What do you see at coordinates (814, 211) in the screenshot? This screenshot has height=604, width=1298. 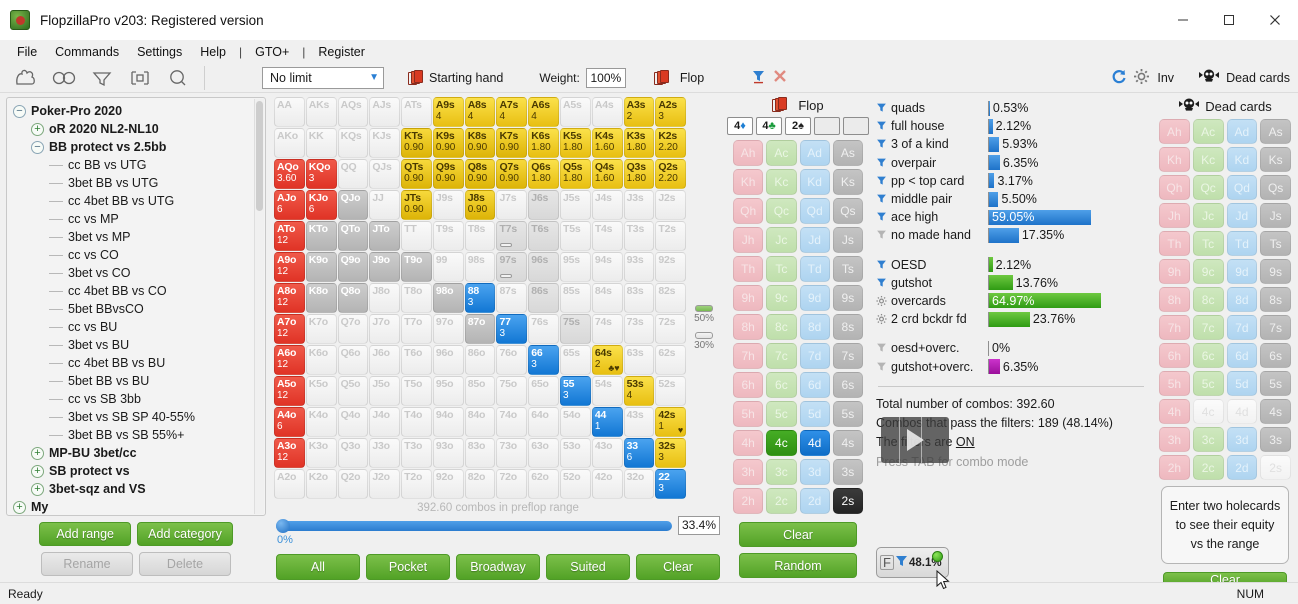 I see `flop-card-Qd: Qd` at bounding box center [814, 211].